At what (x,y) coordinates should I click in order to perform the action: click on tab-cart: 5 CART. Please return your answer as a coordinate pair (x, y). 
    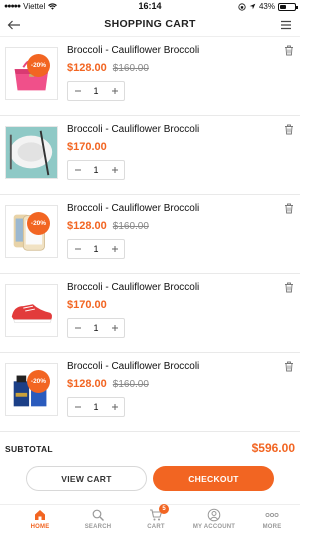
    Looking at the image, I should click on (156, 519).